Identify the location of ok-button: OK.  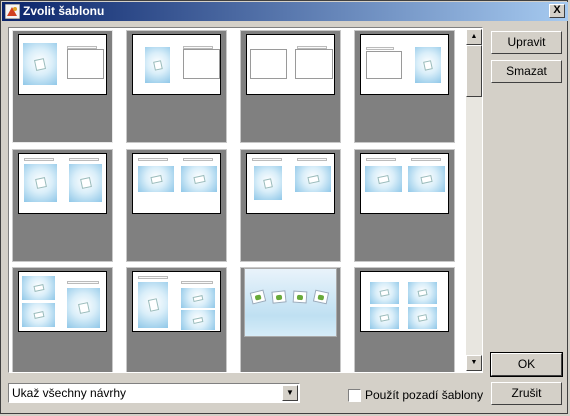
(526, 364).